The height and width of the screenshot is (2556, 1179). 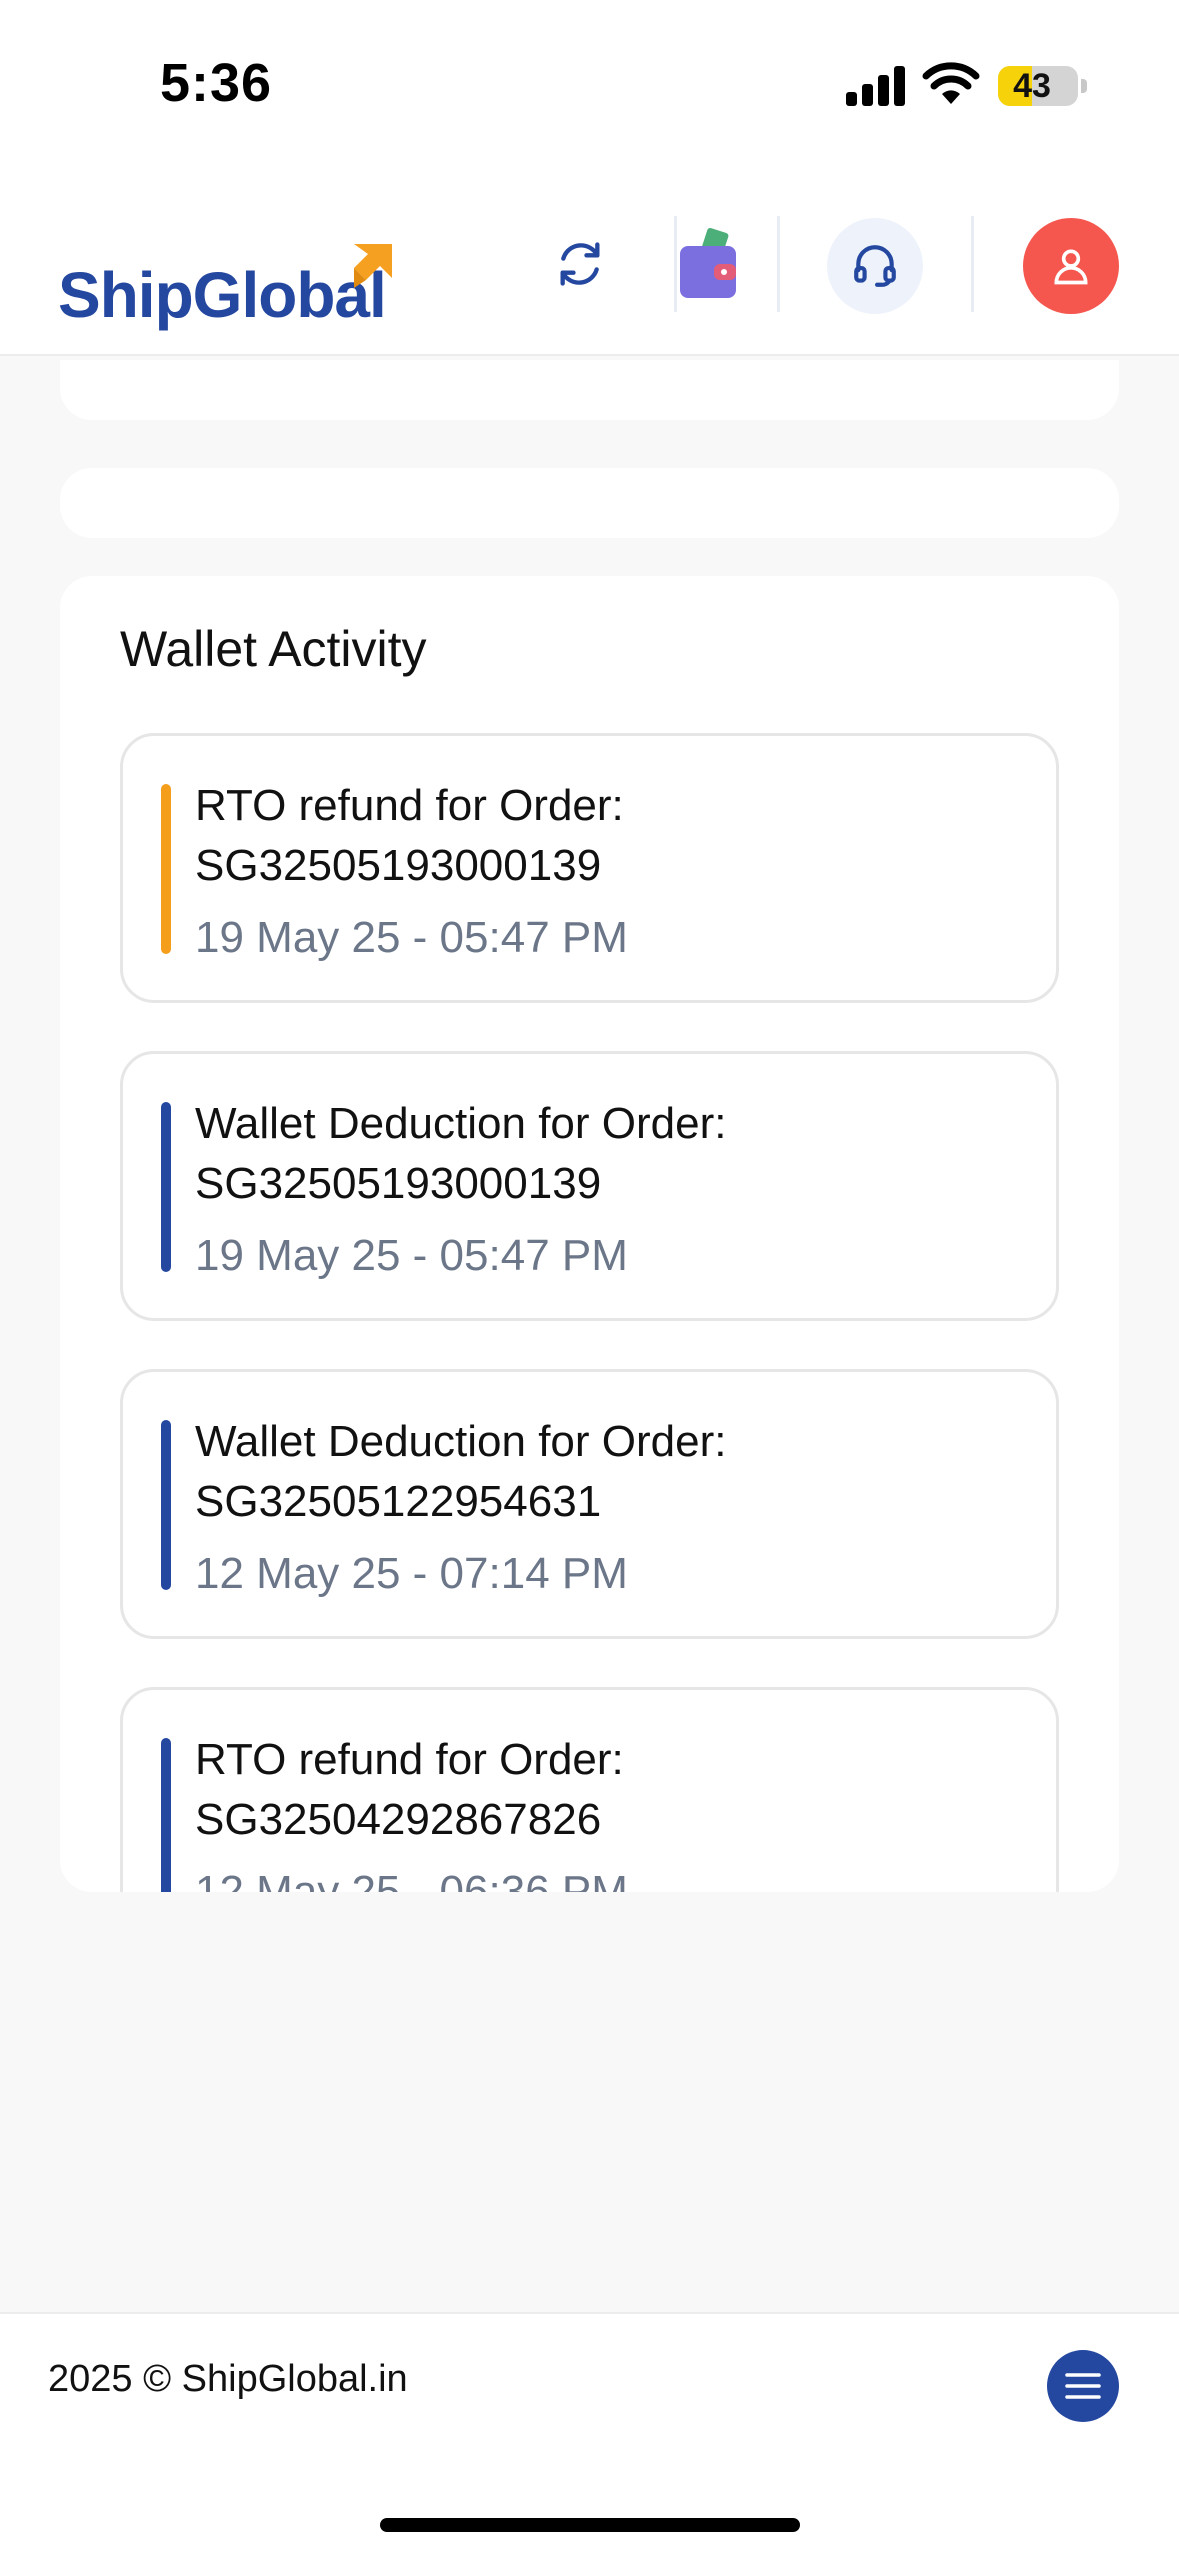 I want to click on profile-button, so click(x=1071, y=266).